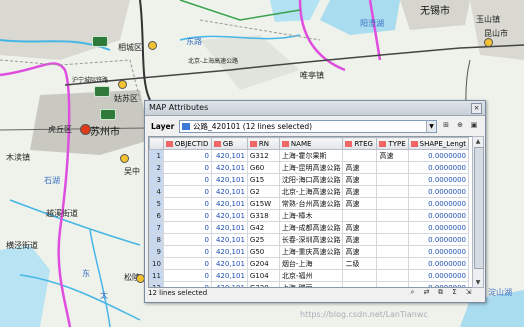 The image size is (524, 327). I want to click on zoom-to-icon: ⊕, so click(460, 125).